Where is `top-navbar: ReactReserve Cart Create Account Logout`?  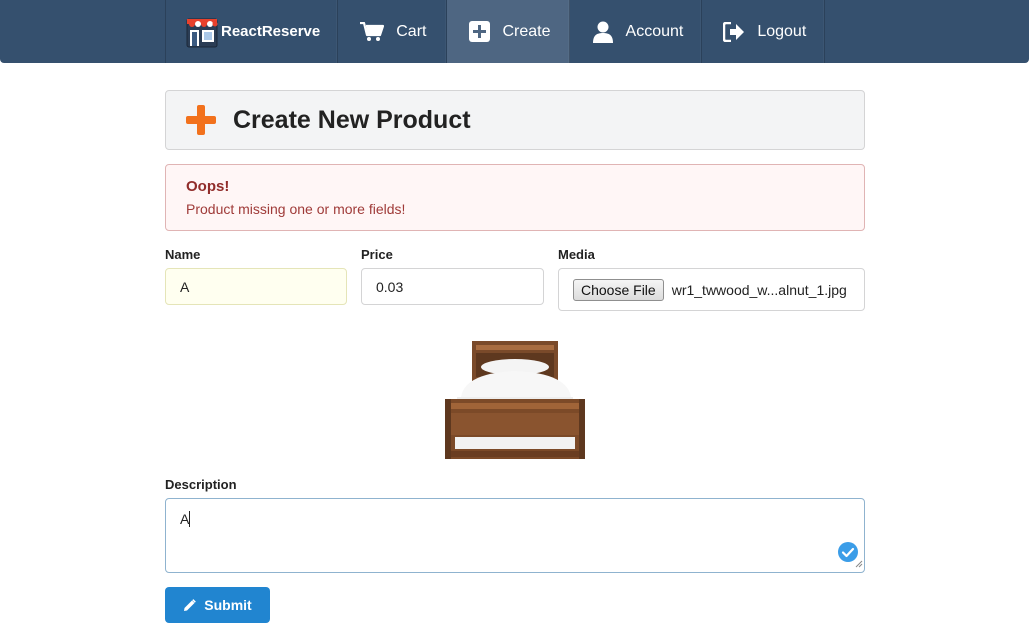 top-navbar: ReactReserve Cart Create Account Logout is located at coordinates (514, 31).